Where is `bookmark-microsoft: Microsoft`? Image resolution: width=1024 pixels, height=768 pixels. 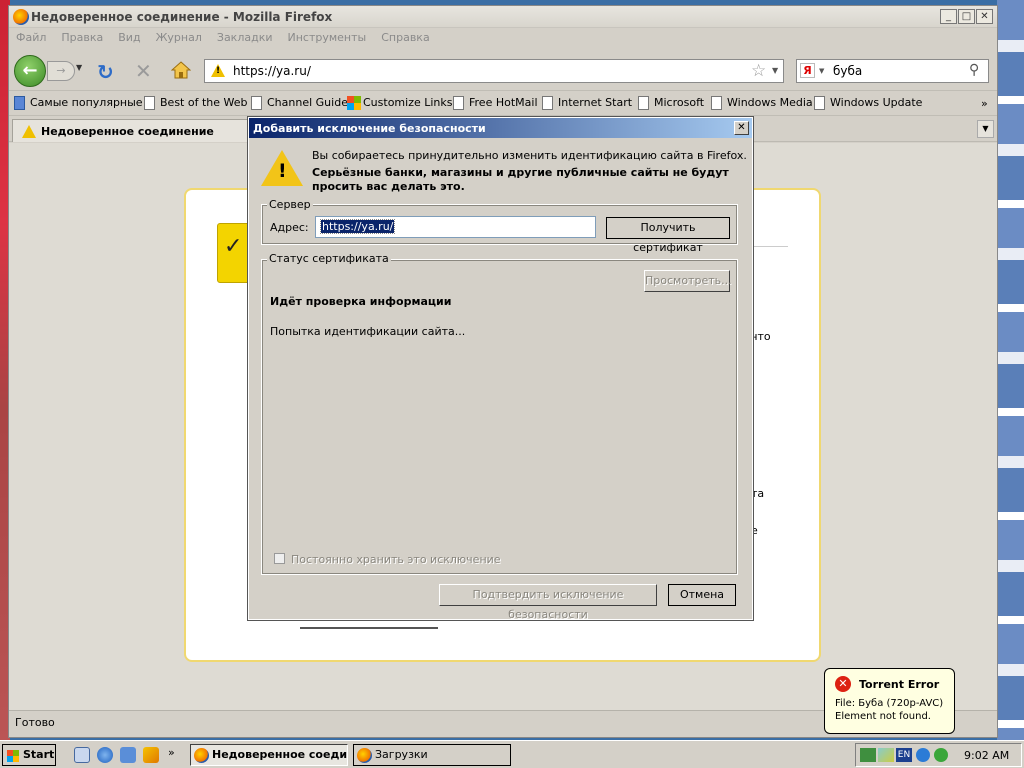 bookmark-microsoft: Microsoft is located at coordinates (670, 104).